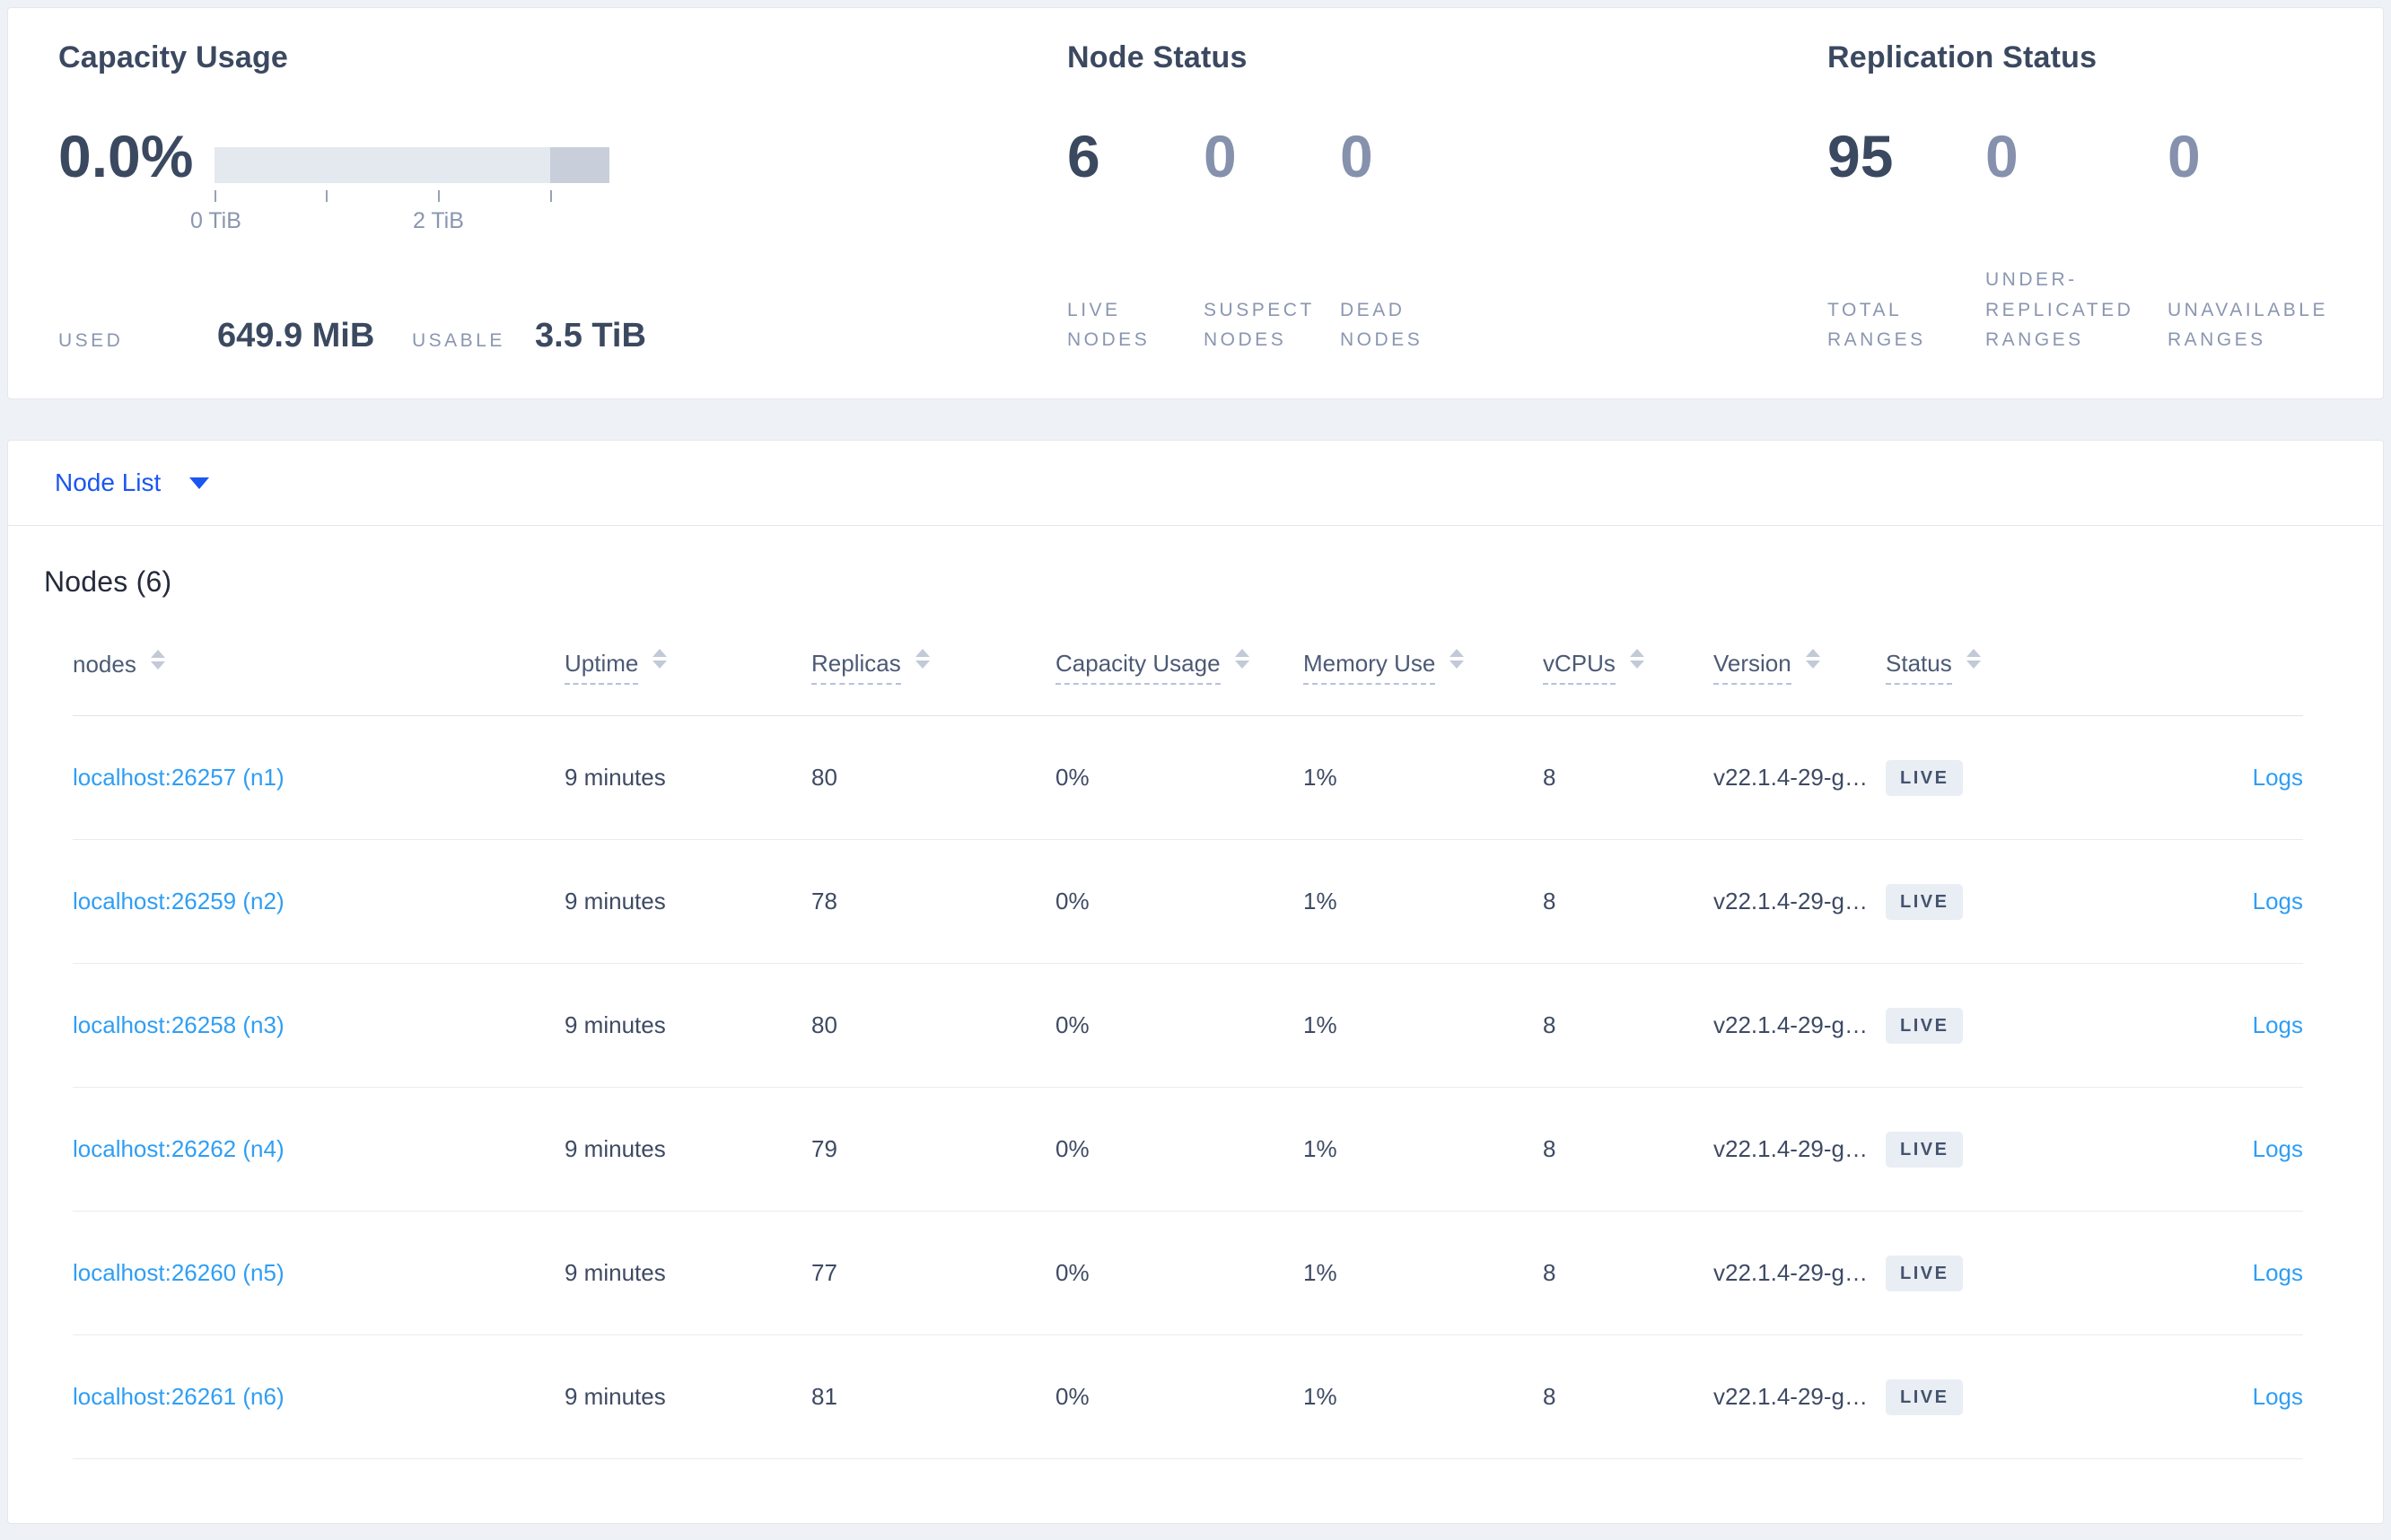  I want to click on column-header-uptime: Uptime, so click(688, 670).